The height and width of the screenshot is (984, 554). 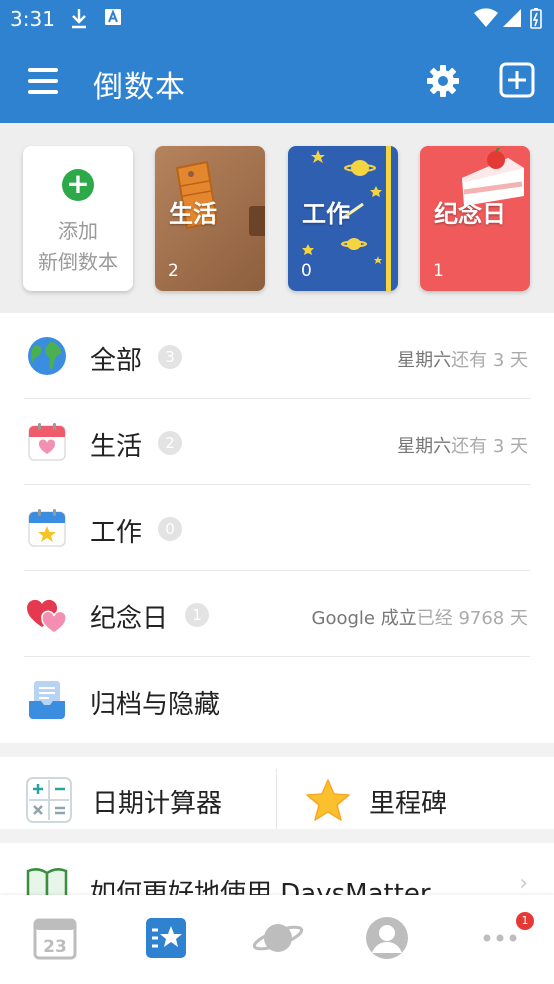 What do you see at coordinates (47, 700) in the screenshot?
I see `archive-icon` at bounding box center [47, 700].